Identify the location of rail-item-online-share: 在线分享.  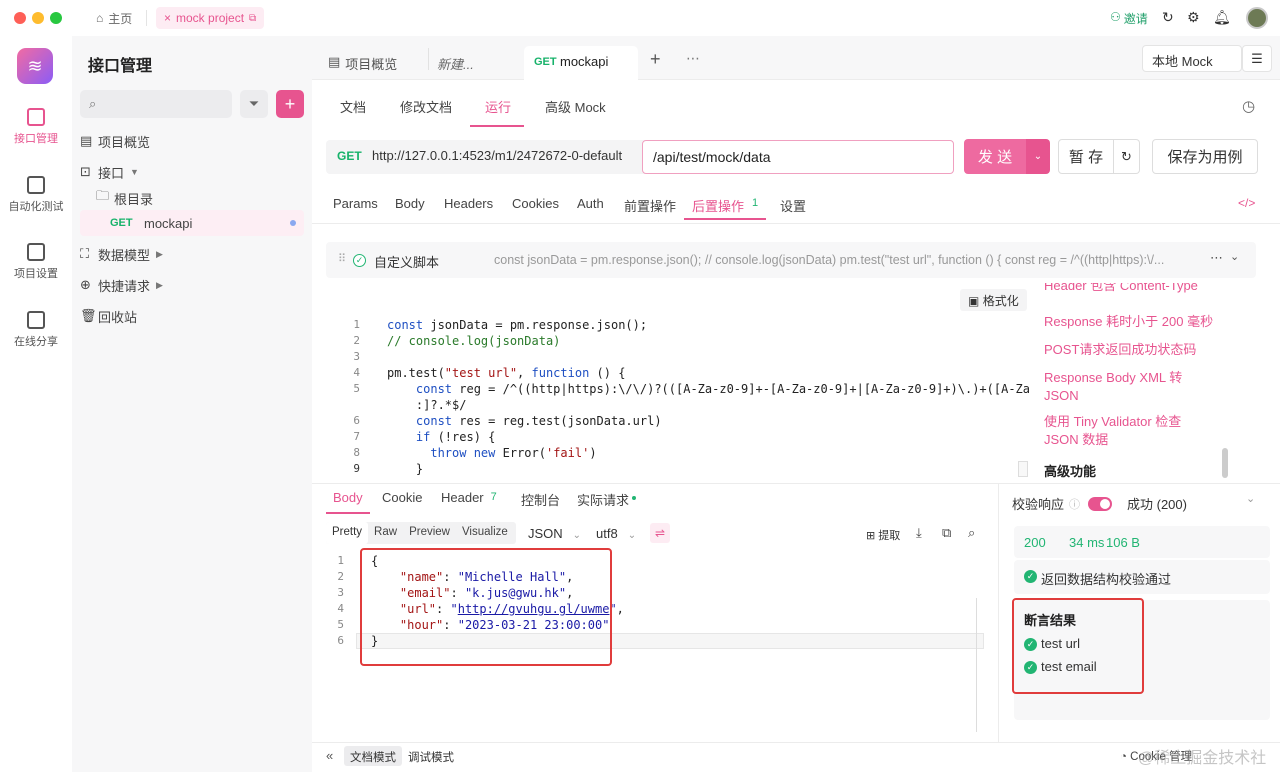
(36, 330).